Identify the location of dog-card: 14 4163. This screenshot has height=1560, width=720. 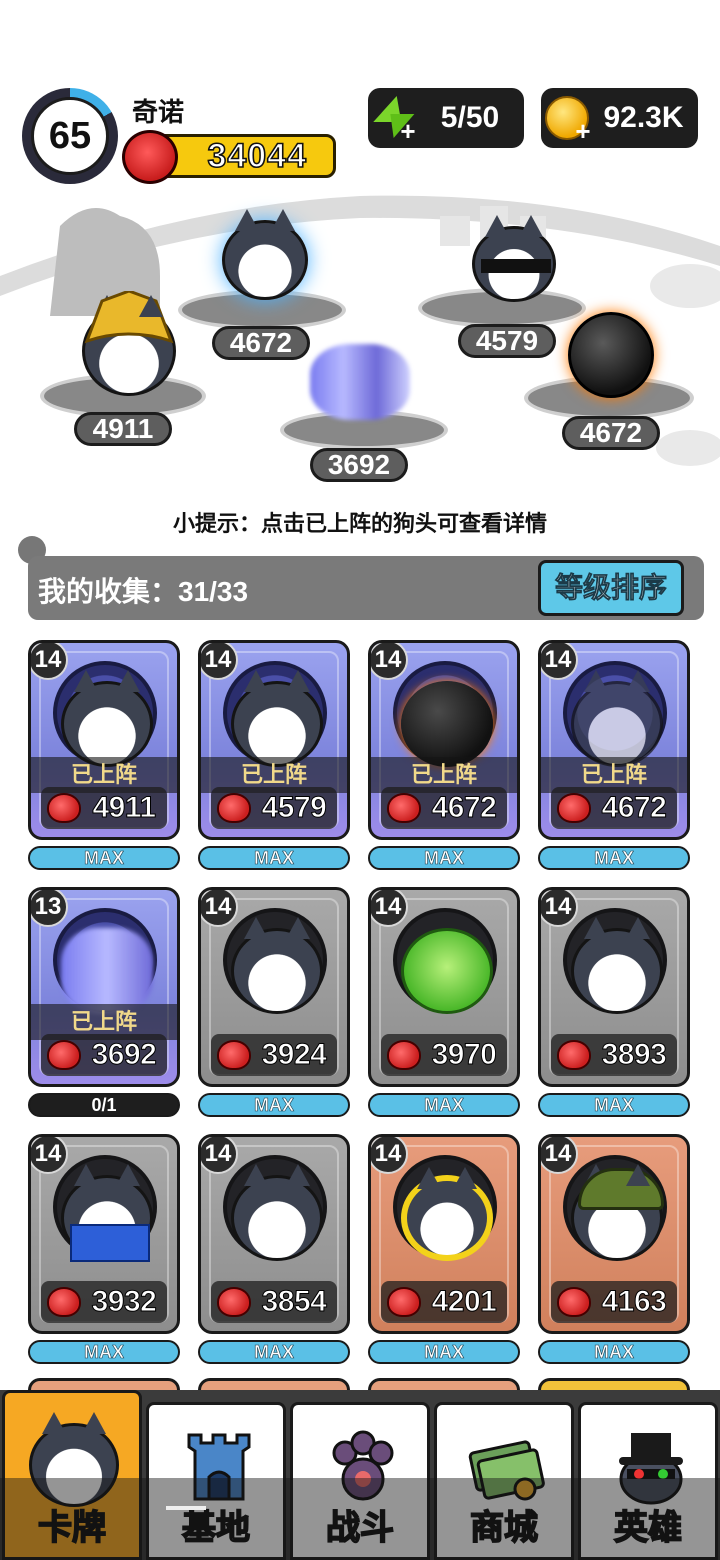
(614, 1234).